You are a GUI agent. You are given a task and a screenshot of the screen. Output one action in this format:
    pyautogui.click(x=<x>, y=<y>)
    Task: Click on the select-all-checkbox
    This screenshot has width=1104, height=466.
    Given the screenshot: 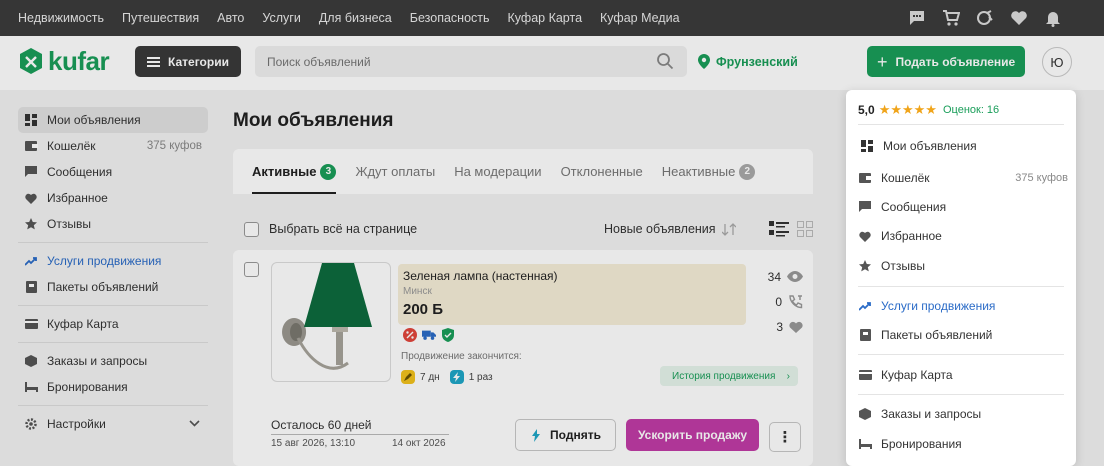 What is the action you would take?
    pyautogui.click(x=251, y=229)
    